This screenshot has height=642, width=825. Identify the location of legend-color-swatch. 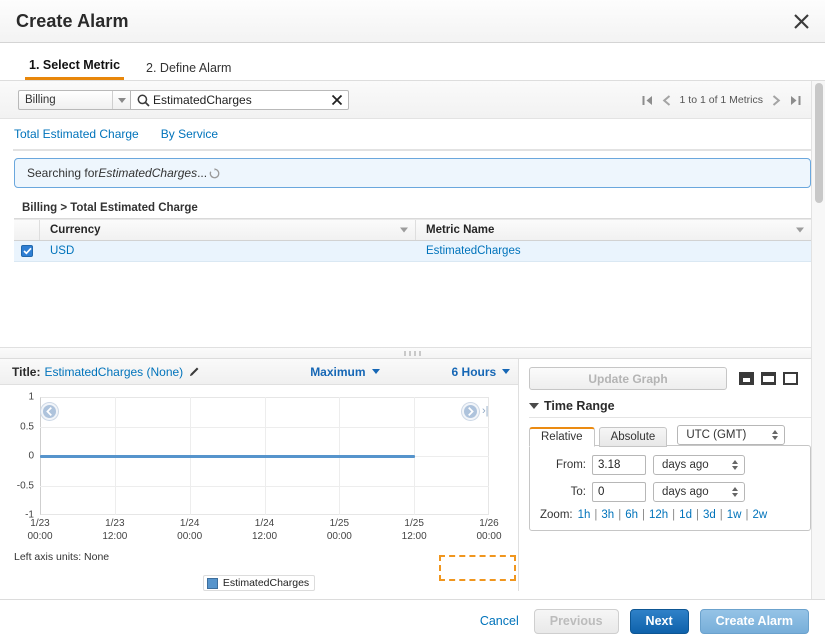
(212, 583).